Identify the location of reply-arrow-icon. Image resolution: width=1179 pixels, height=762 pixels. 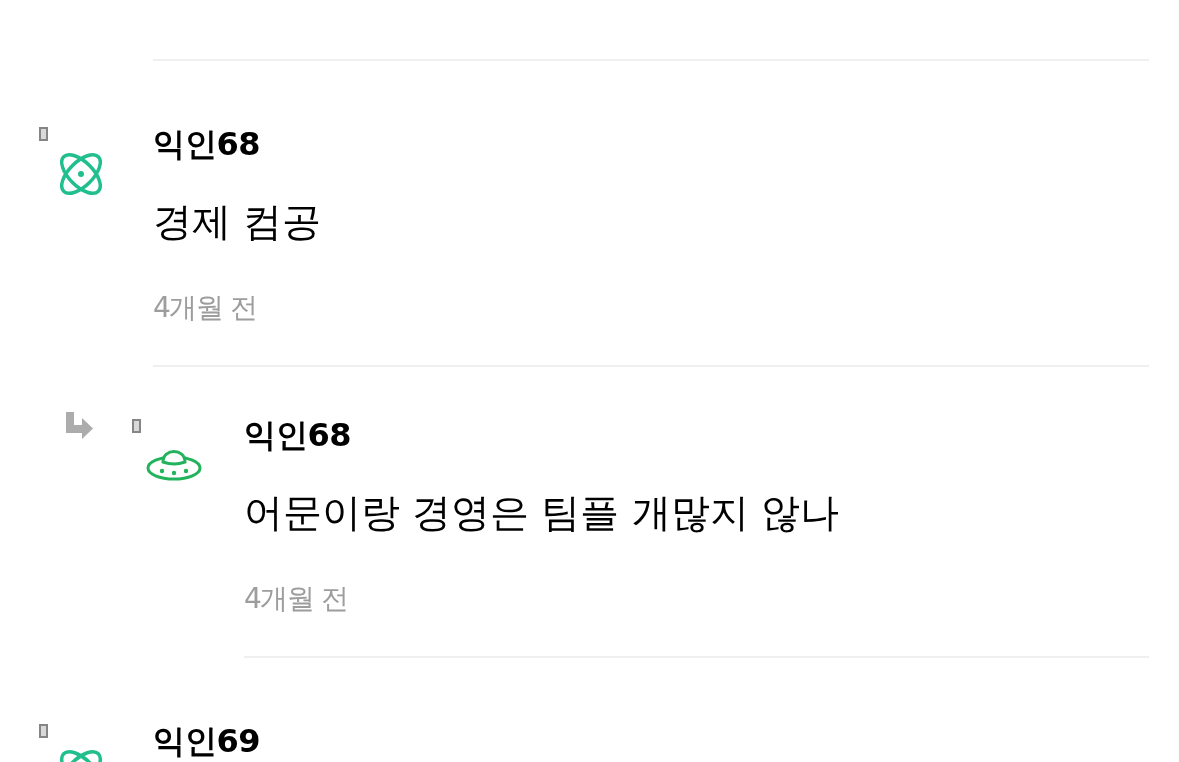
(79, 425).